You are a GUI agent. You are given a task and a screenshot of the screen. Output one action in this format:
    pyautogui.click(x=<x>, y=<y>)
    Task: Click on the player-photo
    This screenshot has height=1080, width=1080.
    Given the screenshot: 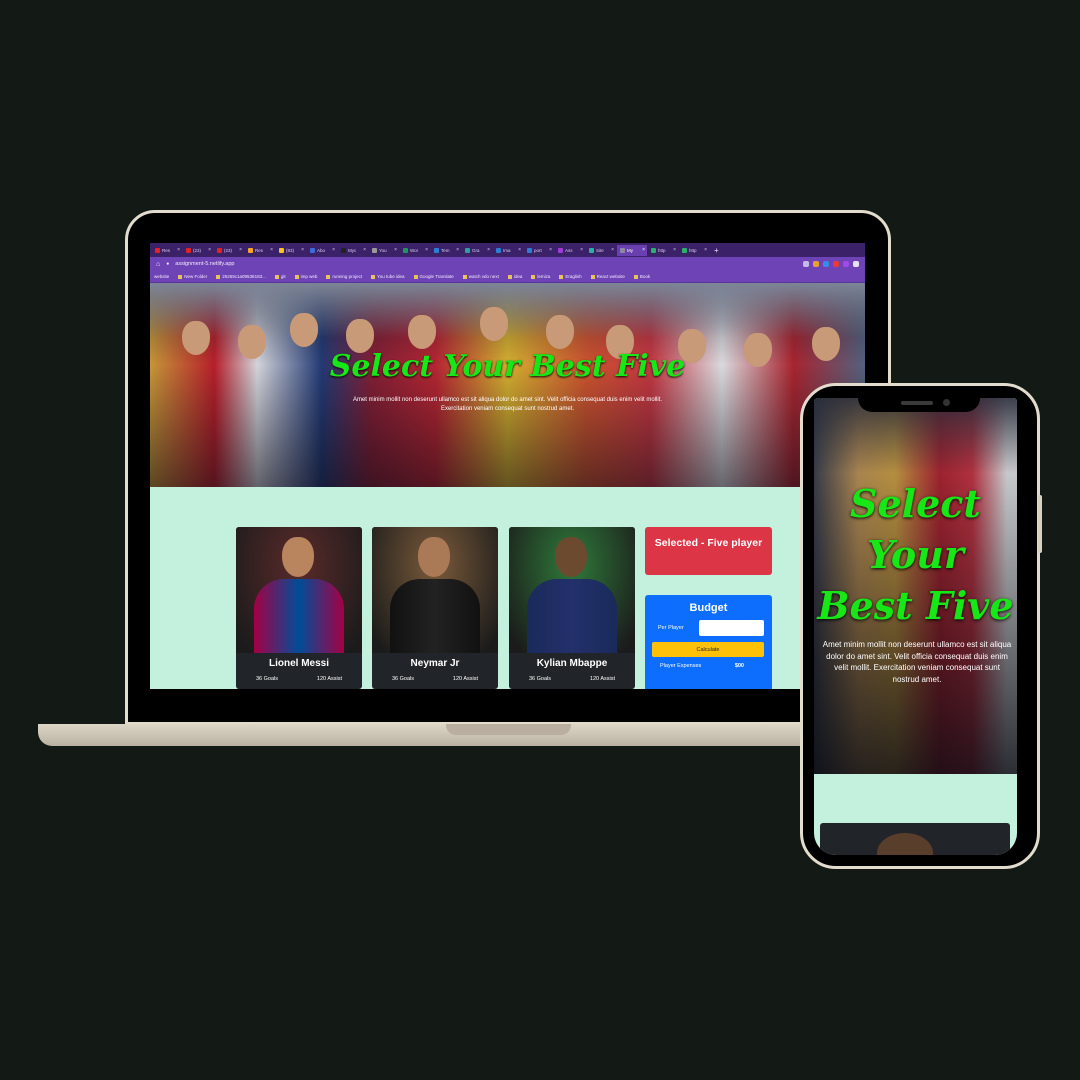 What is the action you would take?
    pyautogui.click(x=572, y=590)
    